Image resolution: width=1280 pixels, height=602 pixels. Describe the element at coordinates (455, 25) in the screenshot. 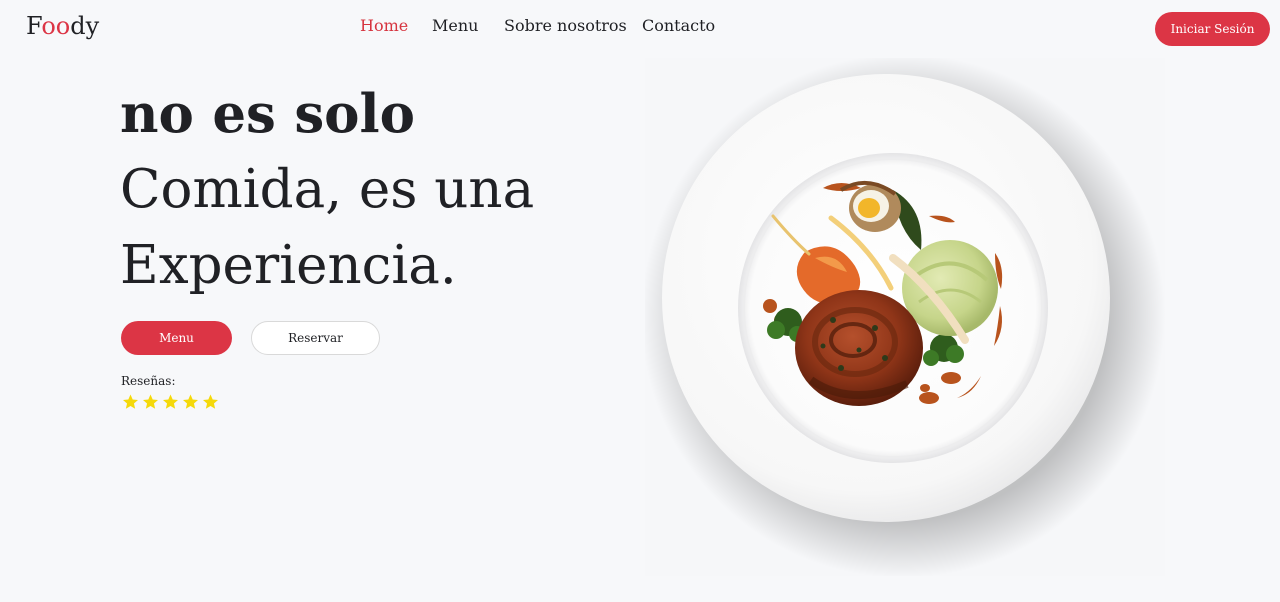

I see `nav-link-menu: Menu` at that location.